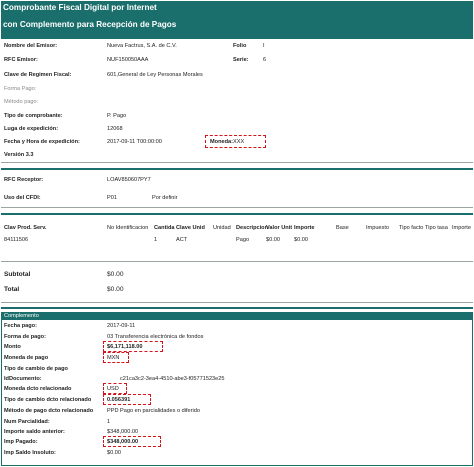  What do you see at coordinates (222, 228) in the screenshot?
I see `col-header-unidad: Unidad` at bounding box center [222, 228].